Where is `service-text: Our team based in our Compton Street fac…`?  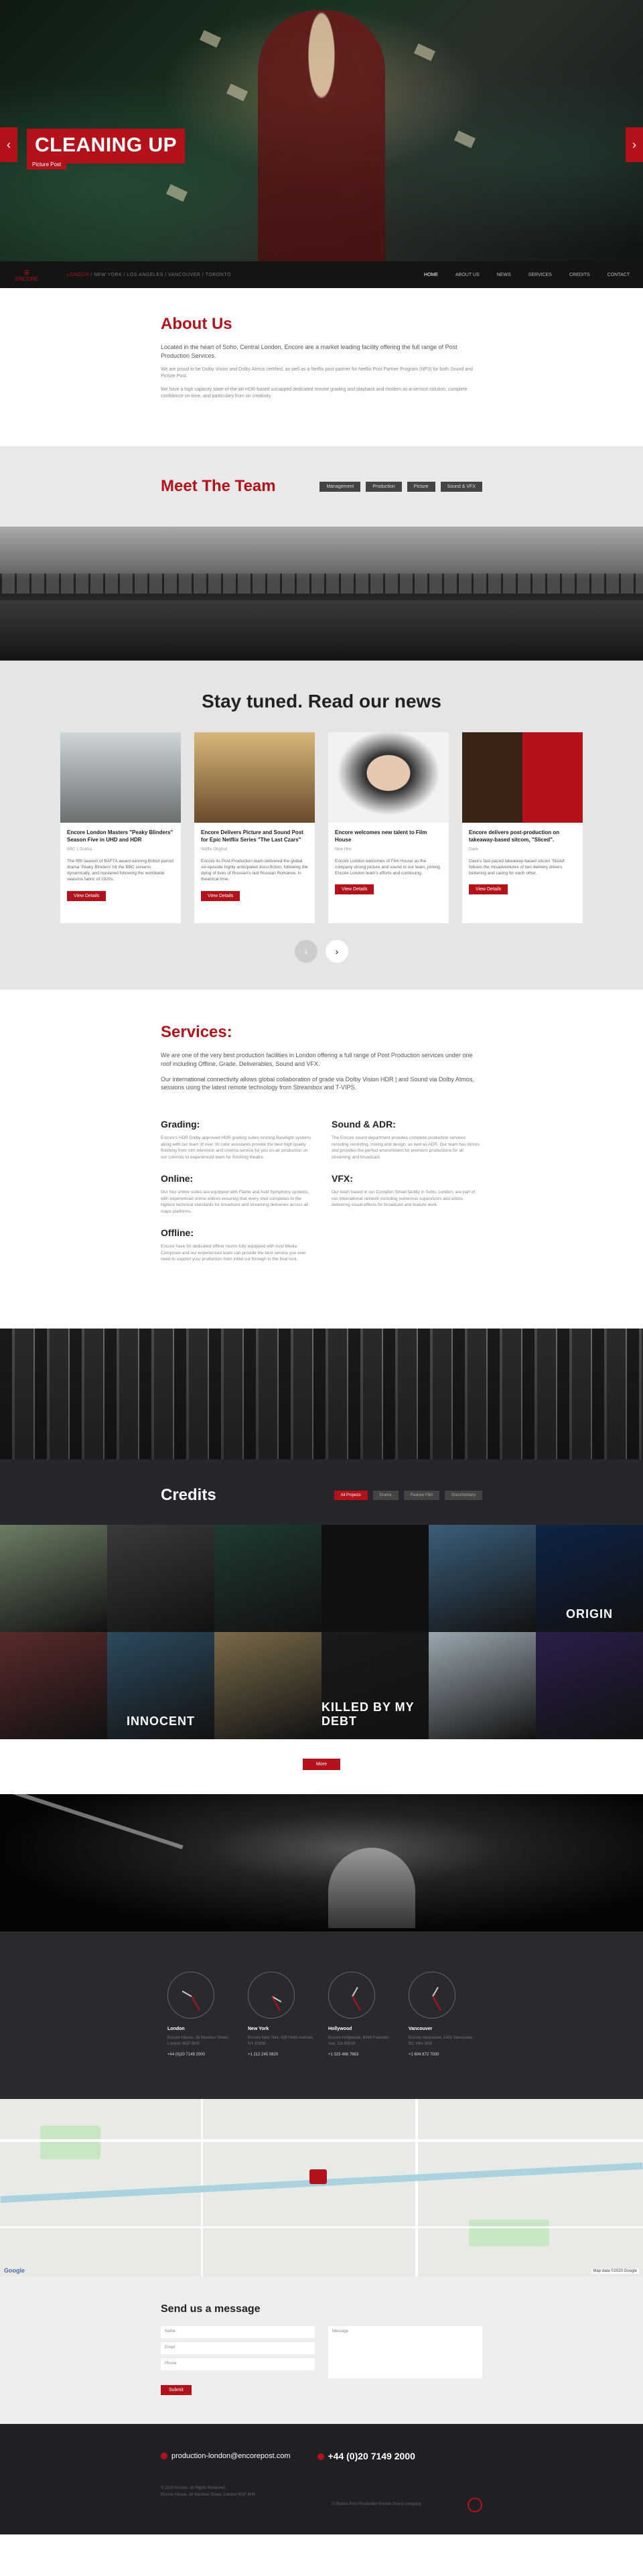
service-text: Our team based in our Compton Street fac… is located at coordinates (404, 1198).